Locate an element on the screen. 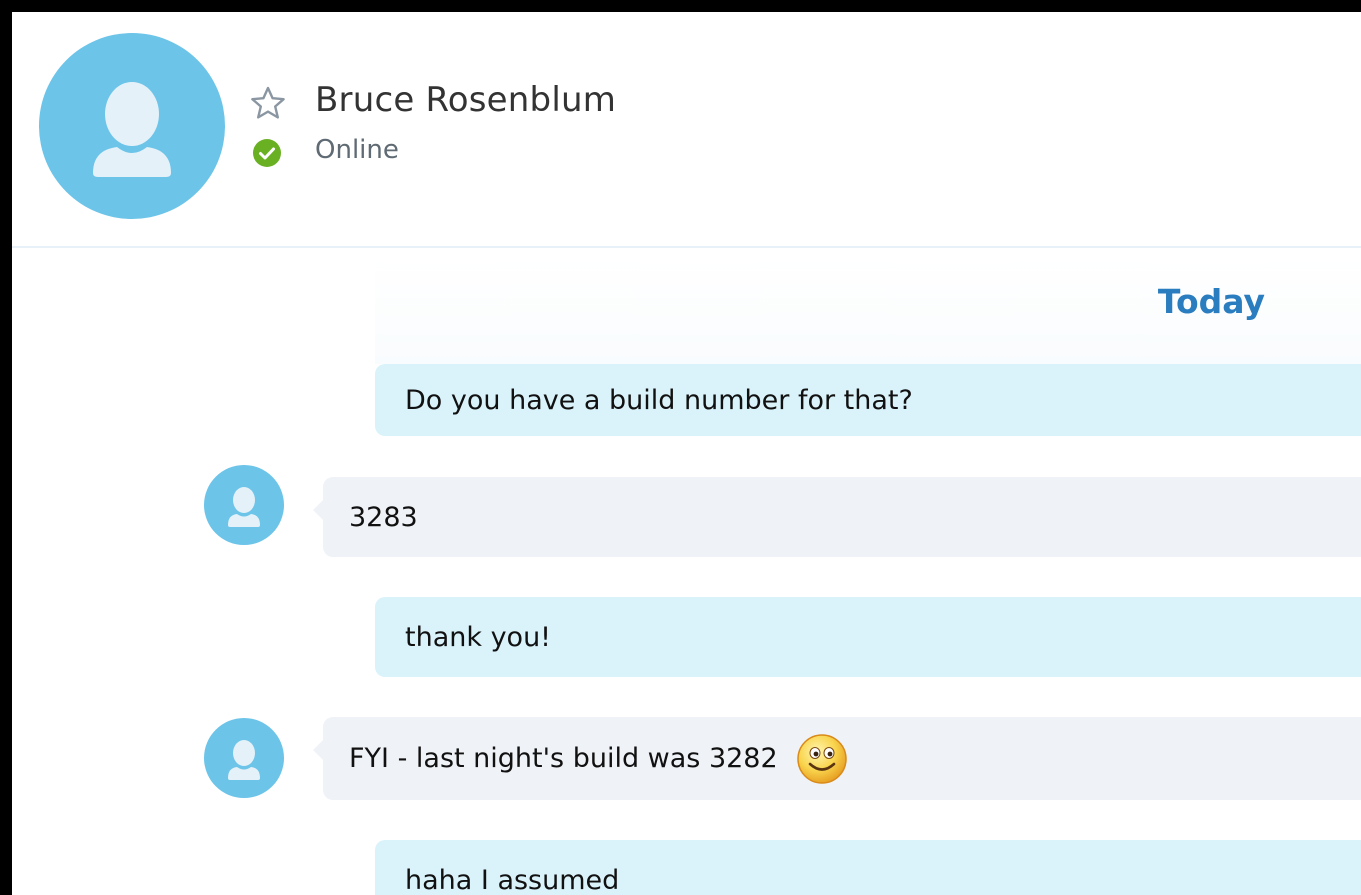 This screenshot has width=1361, height=895. message-bubble-outgoing: Do you have a build number for that? is located at coordinates (868, 400).